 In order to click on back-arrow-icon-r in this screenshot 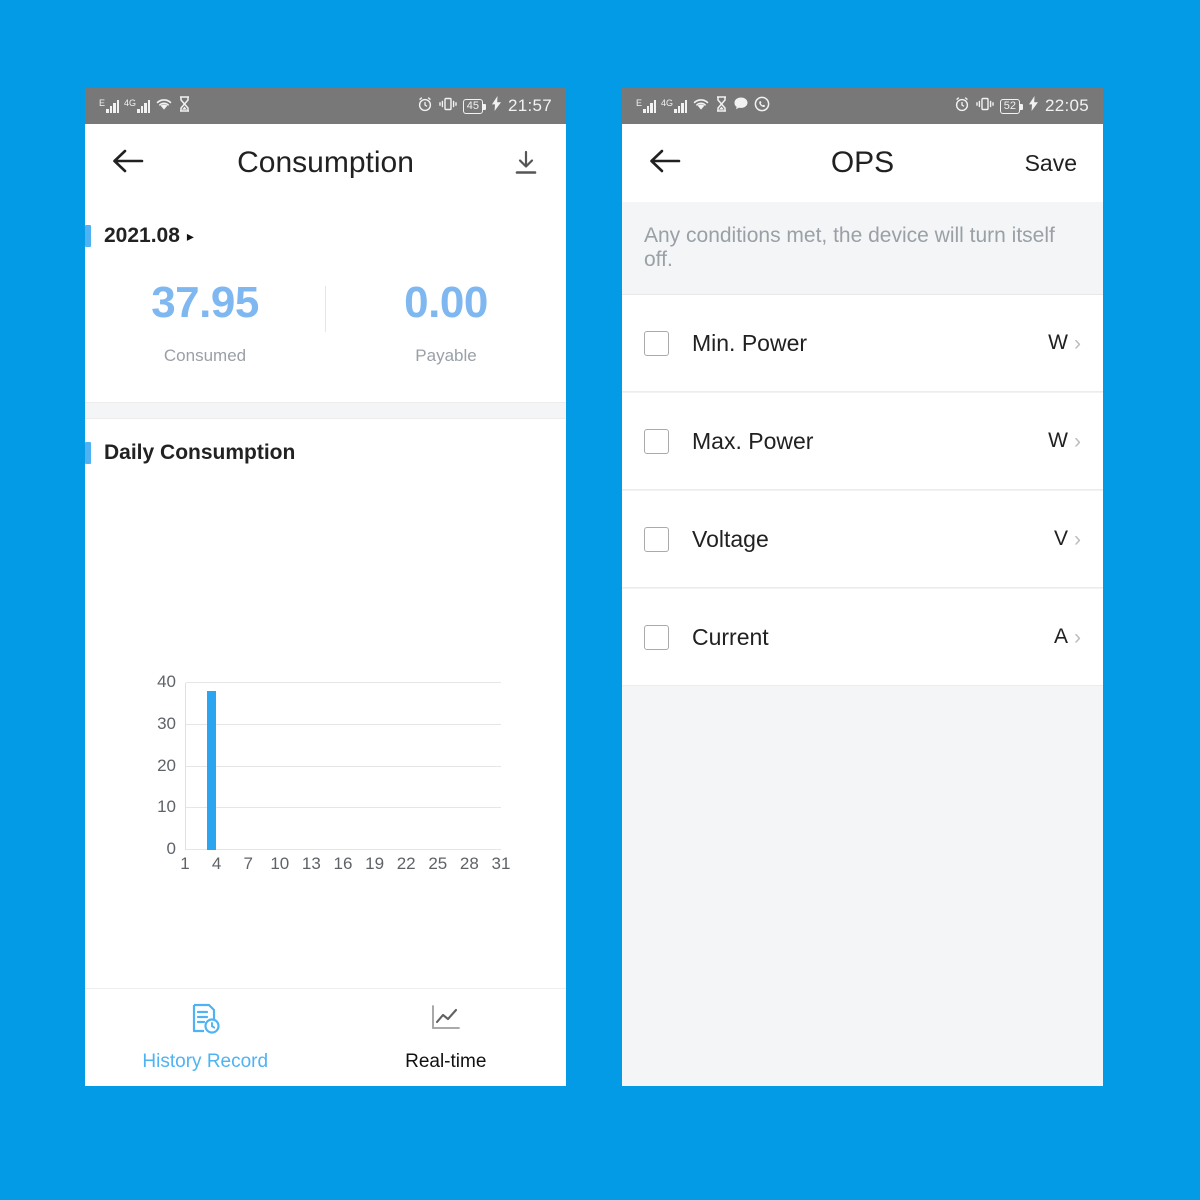, I will do `click(665, 163)`.